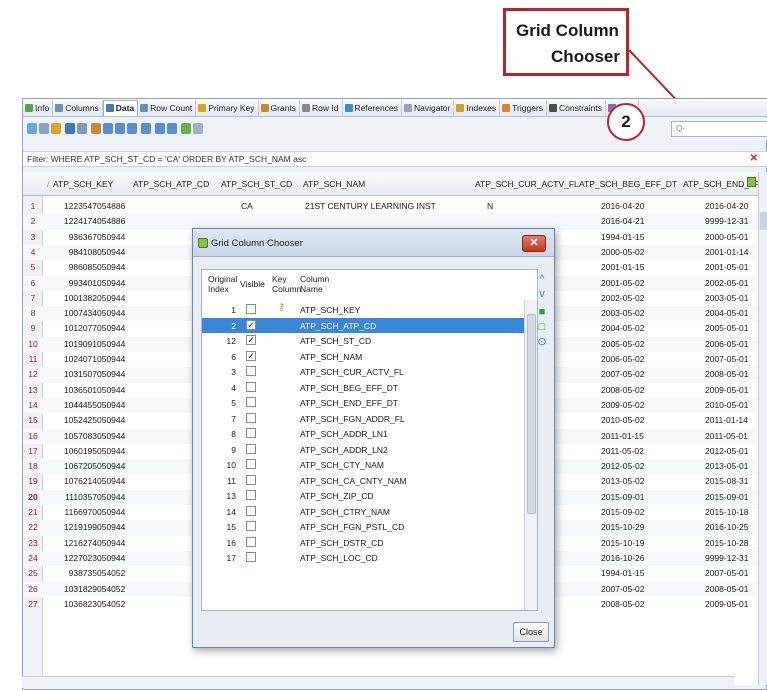  Describe the element at coordinates (71, 405) in the screenshot. I see `cell-atp-sch-key: 1044455` at that location.